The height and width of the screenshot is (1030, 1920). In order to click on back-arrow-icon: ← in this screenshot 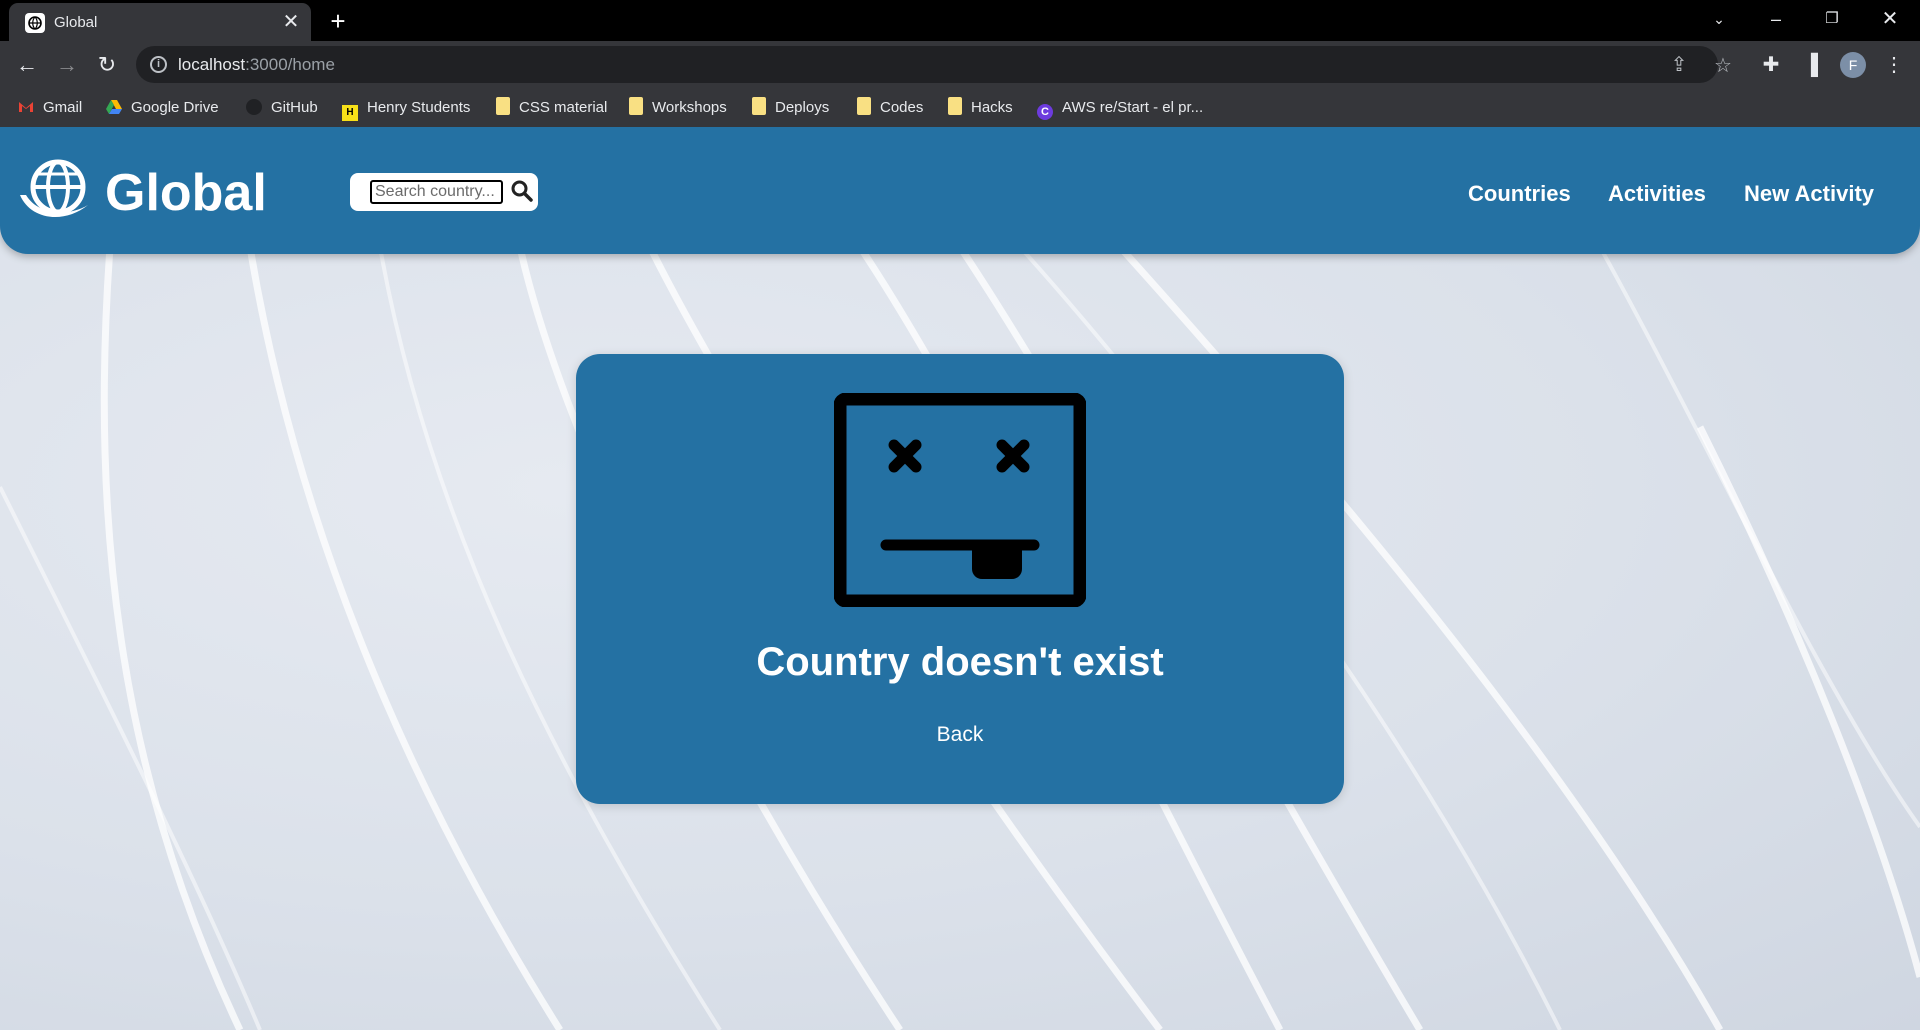, I will do `click(27, 65)`.